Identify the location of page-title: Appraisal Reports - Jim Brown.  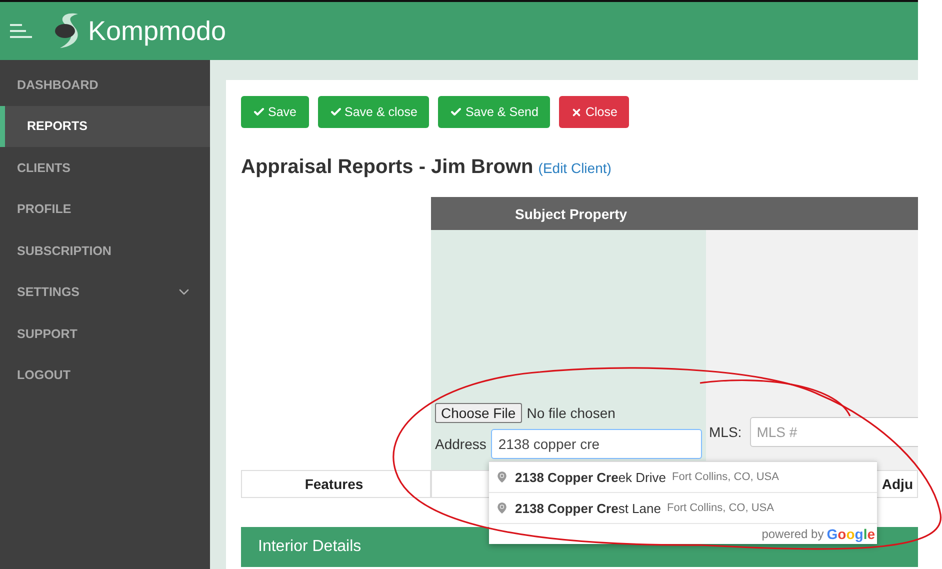
(387, 167).